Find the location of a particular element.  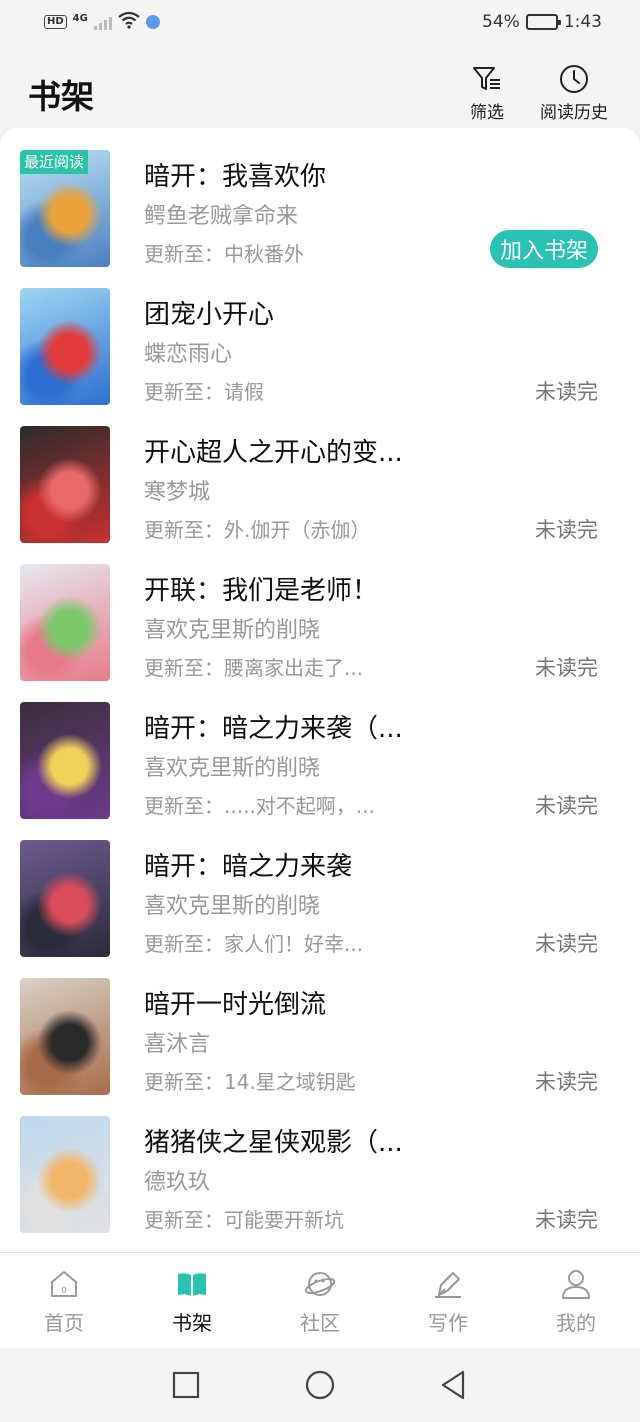

book-author: 德玖玖 is located at coordinates (177, 1182).